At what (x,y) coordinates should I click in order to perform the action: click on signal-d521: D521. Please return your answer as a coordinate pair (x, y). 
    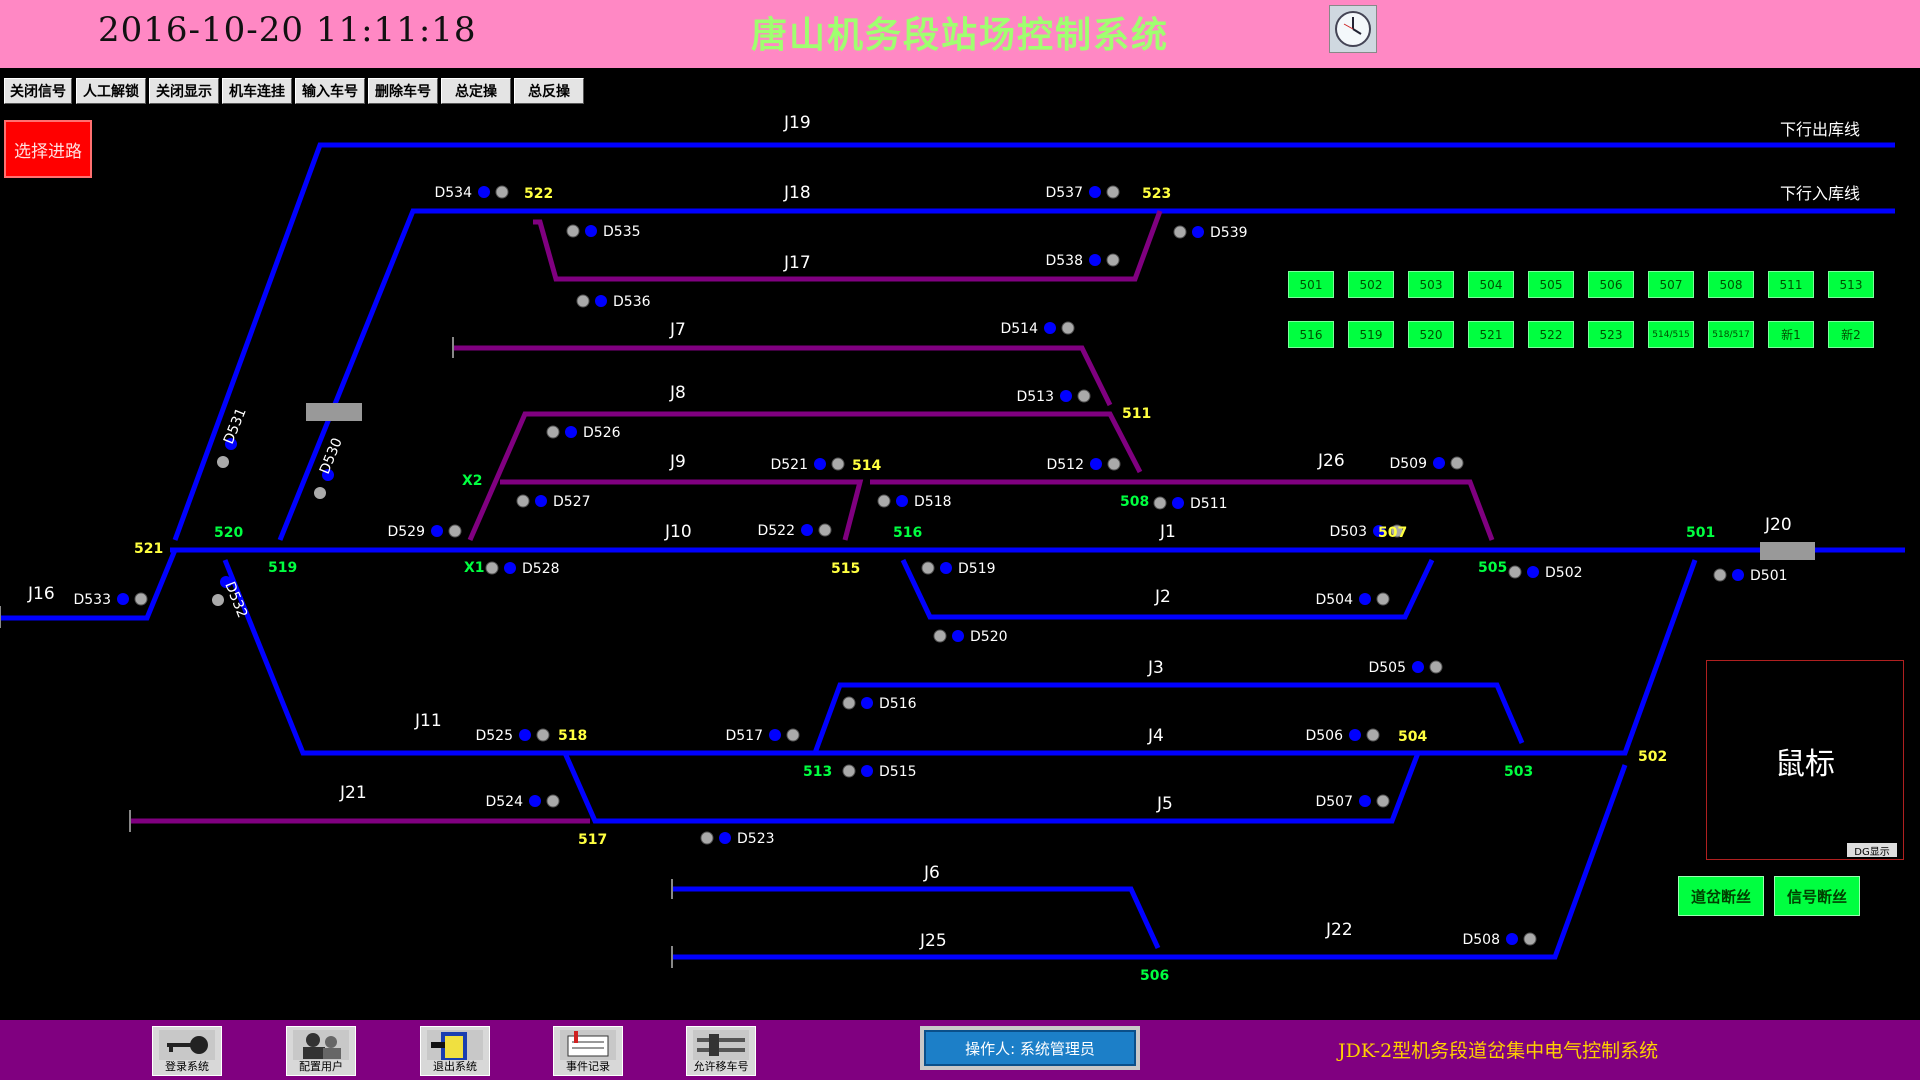
    Looking at the image, I should click on (807, 465).